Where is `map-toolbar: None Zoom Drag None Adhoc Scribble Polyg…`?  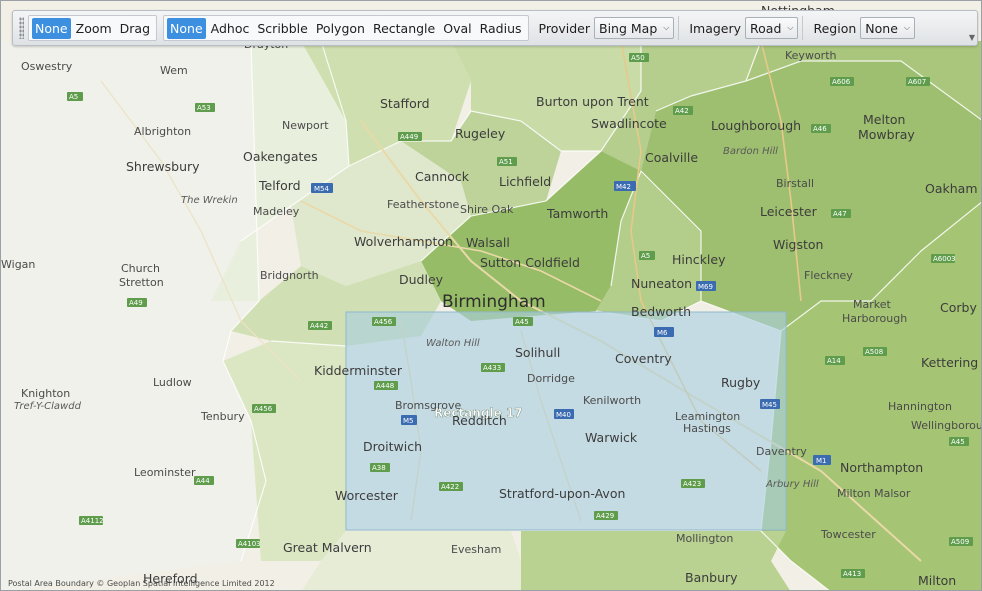 map-toolbar: None Zoom Drag None Adhoc Scribble Polyg… is located at coordinates (495, 28).